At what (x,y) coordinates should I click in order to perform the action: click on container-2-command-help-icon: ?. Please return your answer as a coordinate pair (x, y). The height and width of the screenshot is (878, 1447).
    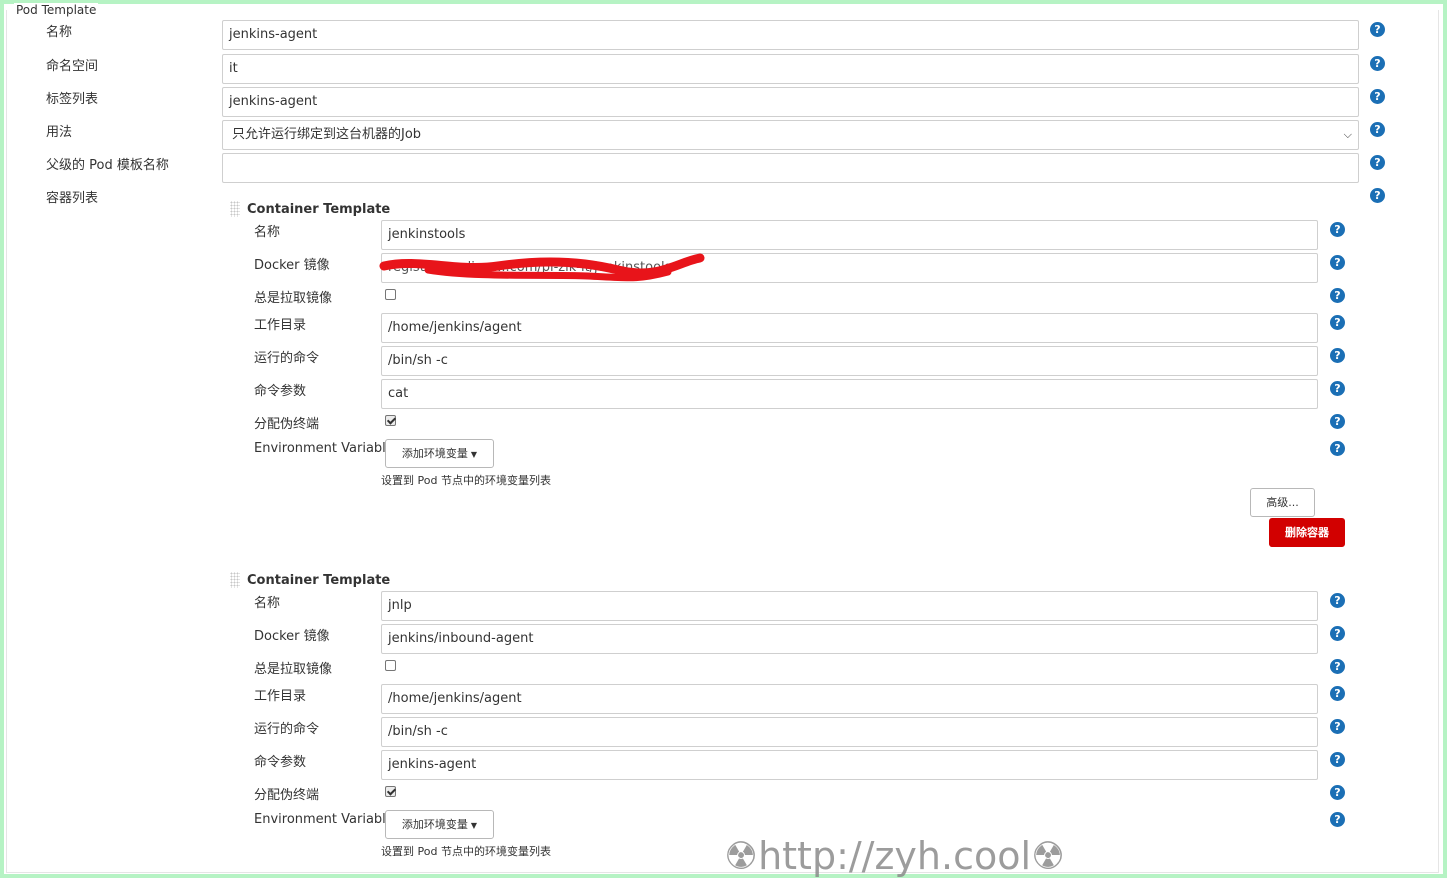
    Looking at the image, I should click on (1337, 726).